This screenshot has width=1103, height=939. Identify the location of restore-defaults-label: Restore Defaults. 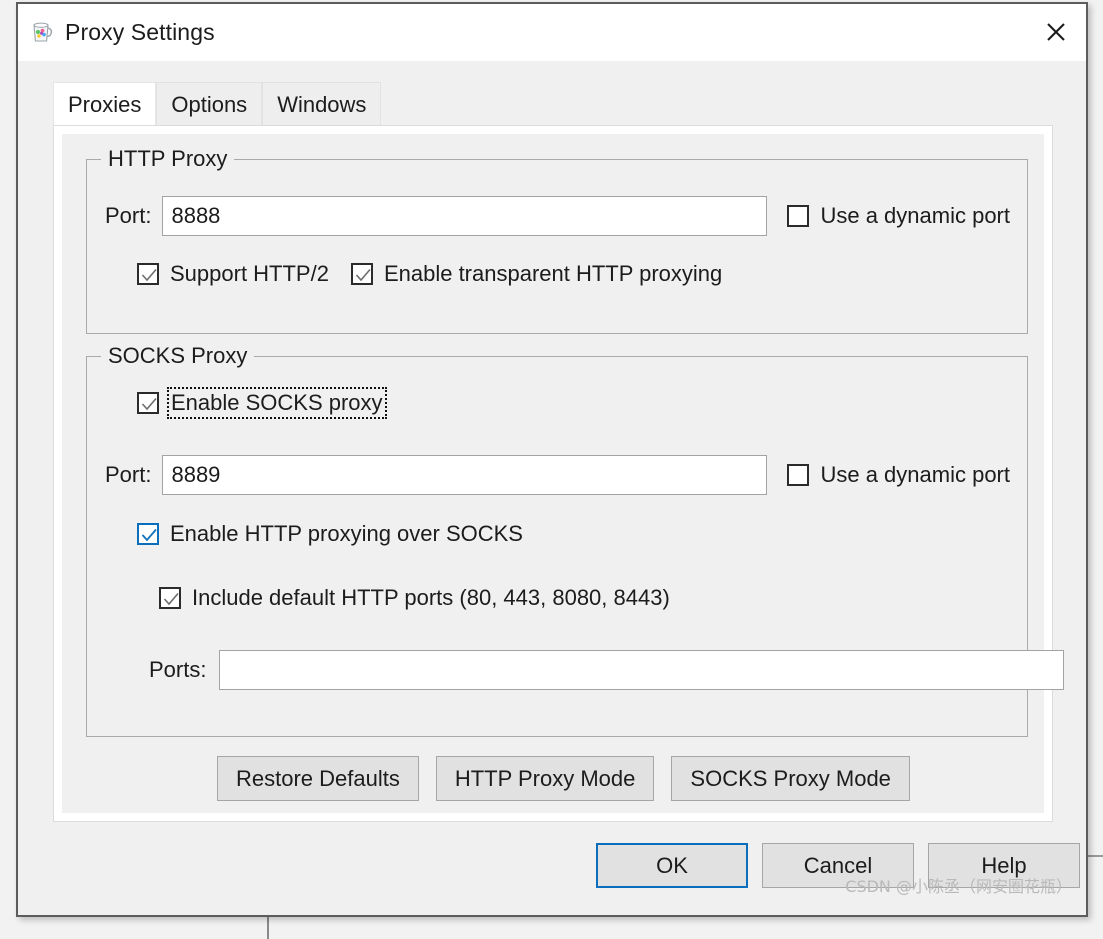
(318, 778).